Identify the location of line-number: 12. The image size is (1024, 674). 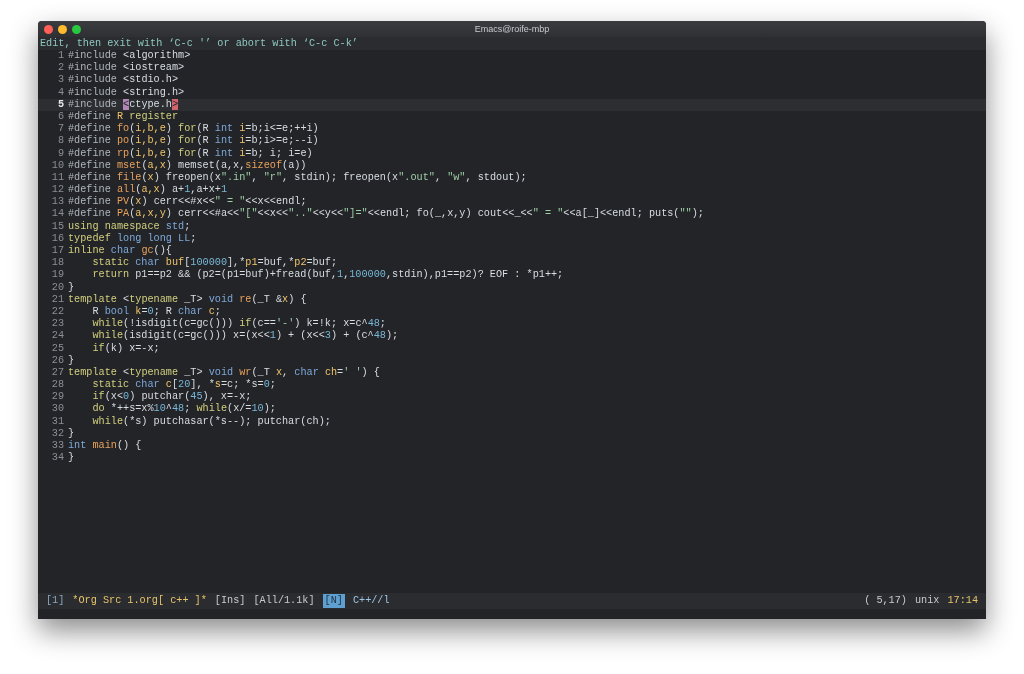
(57, 190).